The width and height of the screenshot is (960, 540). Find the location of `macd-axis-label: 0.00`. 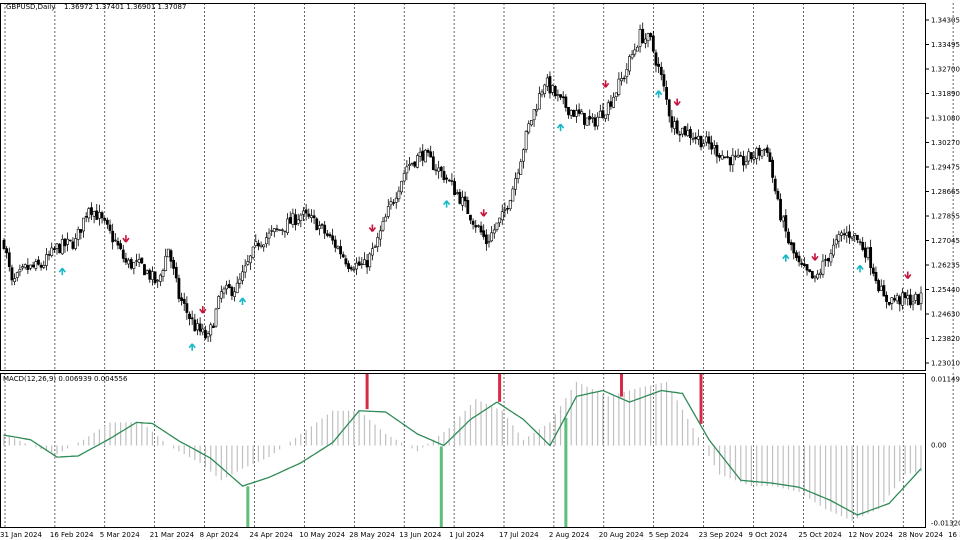

macd-axis-label: 0.00 is located at coordinates (939, 446).